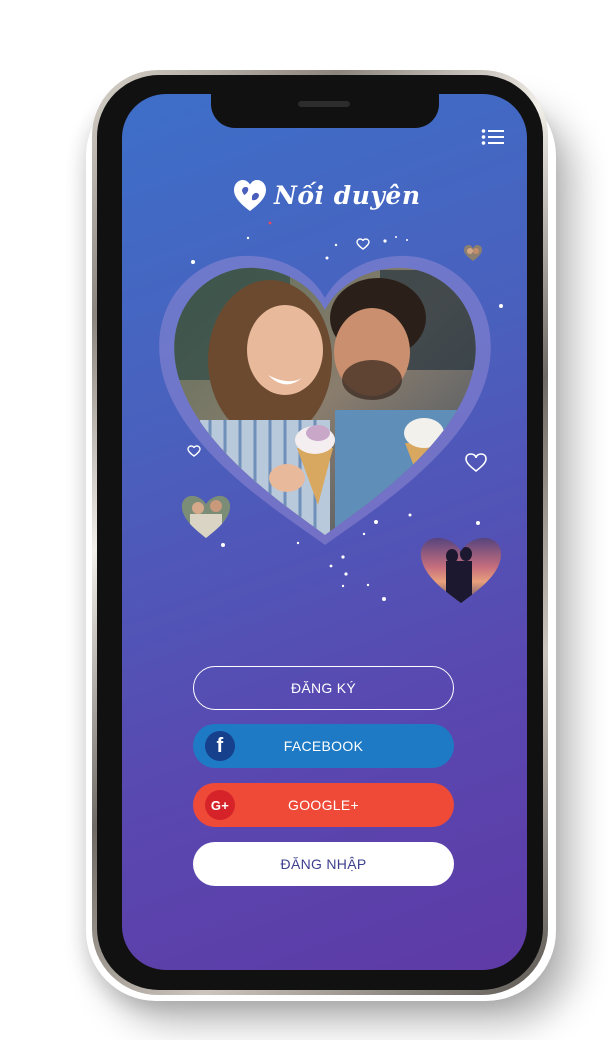 This screenshot has width=608, height=1040. I want to click on register-label: ĐĂNG KÝ, so click(323, 688).